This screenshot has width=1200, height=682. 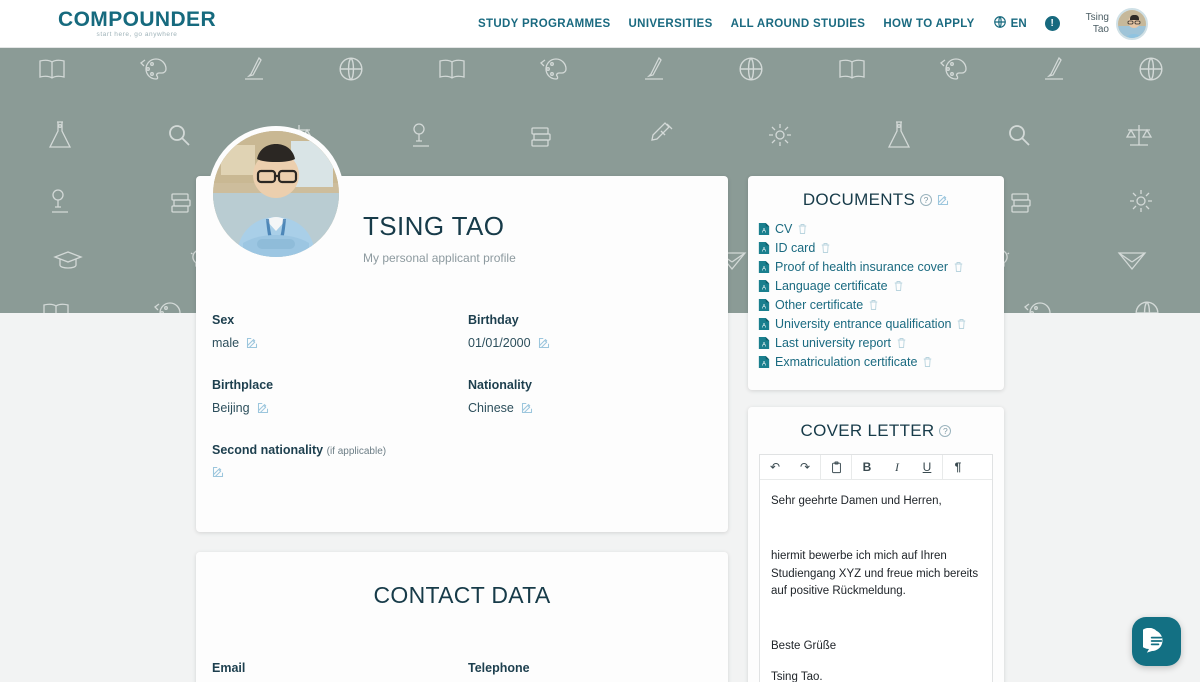 I want to click on chat-widget-button, so click(x=1156, y=641).